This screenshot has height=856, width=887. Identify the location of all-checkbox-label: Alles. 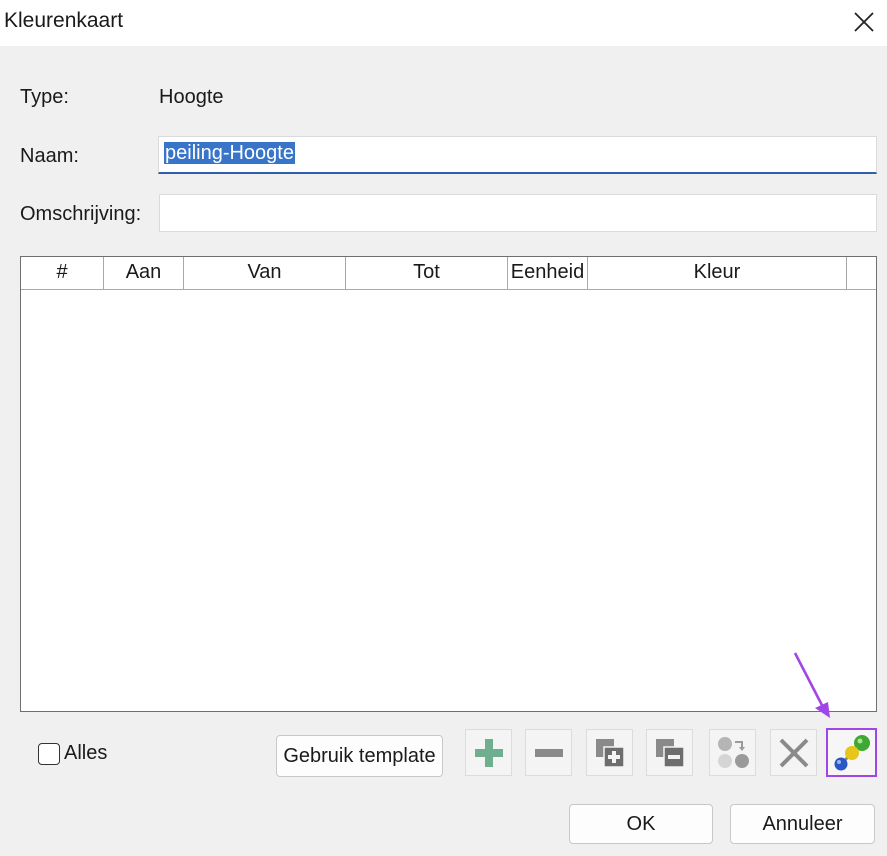
(86, 753).